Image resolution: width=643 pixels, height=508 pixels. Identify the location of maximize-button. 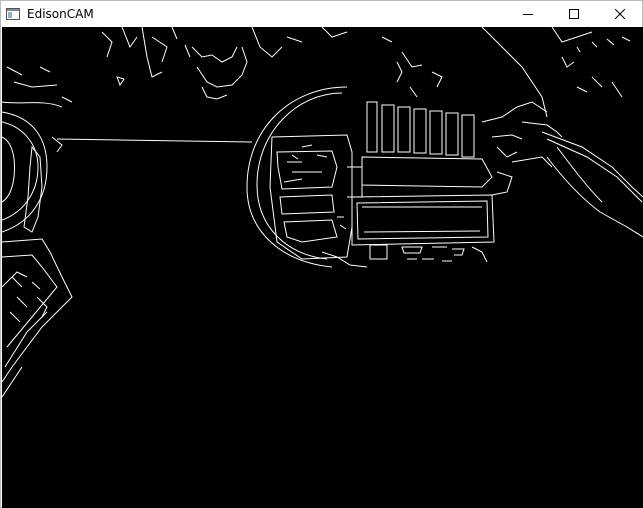
(574, 14).